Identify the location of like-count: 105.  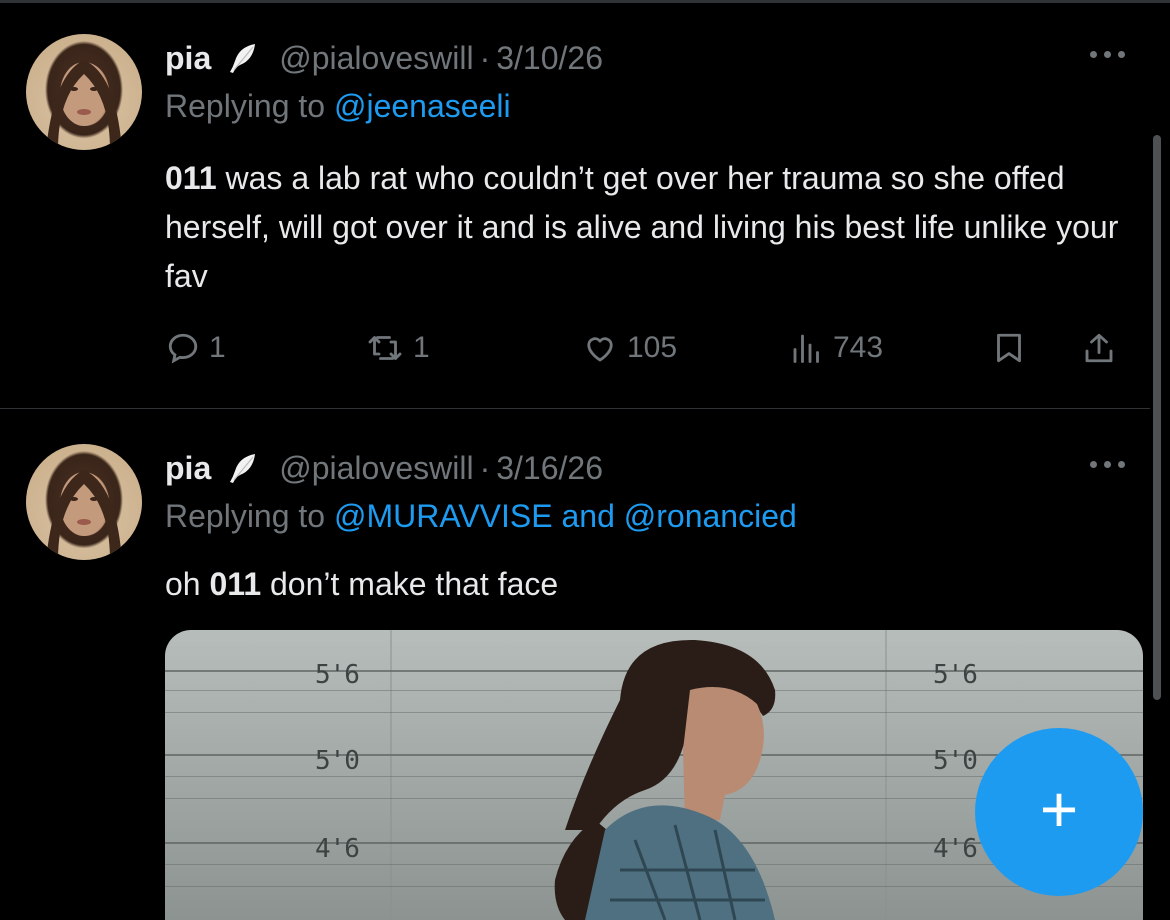
(652, 347).